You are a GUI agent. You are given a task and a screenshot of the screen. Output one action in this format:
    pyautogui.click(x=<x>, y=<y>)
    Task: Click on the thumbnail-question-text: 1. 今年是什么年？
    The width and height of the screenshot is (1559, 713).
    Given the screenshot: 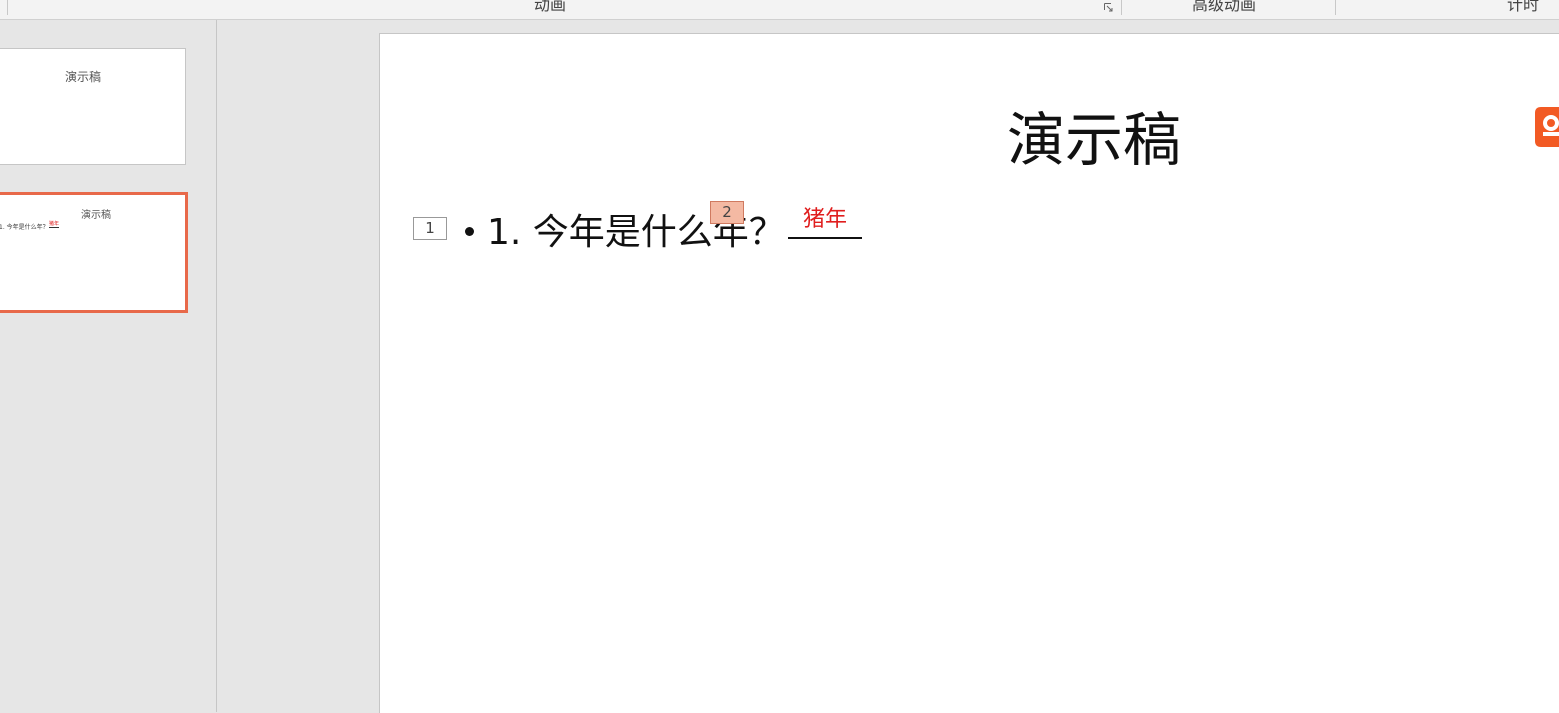 What is the action you would take?
    pyautogui.click(x=24, y=227)
    